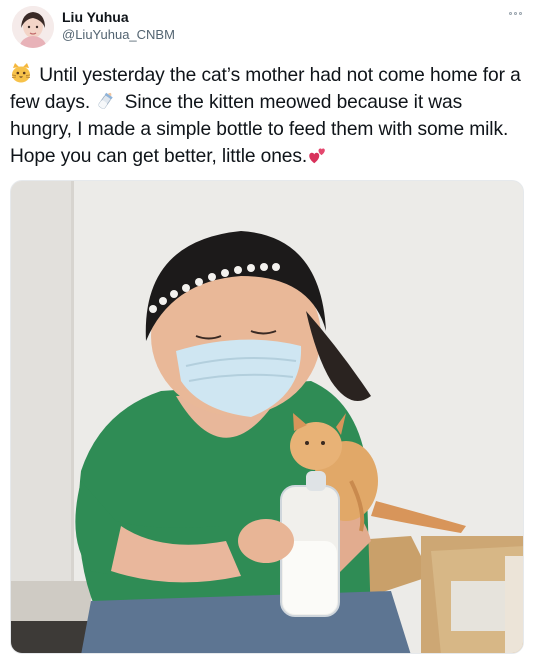  What do you see at coordinates (317, 156) in the screenshot?
I see `two-hearts-icon` at bounding box center [317, 156].